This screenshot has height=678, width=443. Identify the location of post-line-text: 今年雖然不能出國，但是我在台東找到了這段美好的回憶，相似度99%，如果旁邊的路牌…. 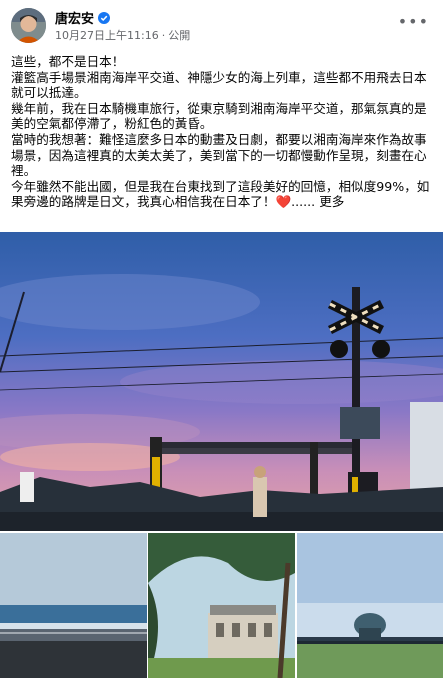
(220, 194).